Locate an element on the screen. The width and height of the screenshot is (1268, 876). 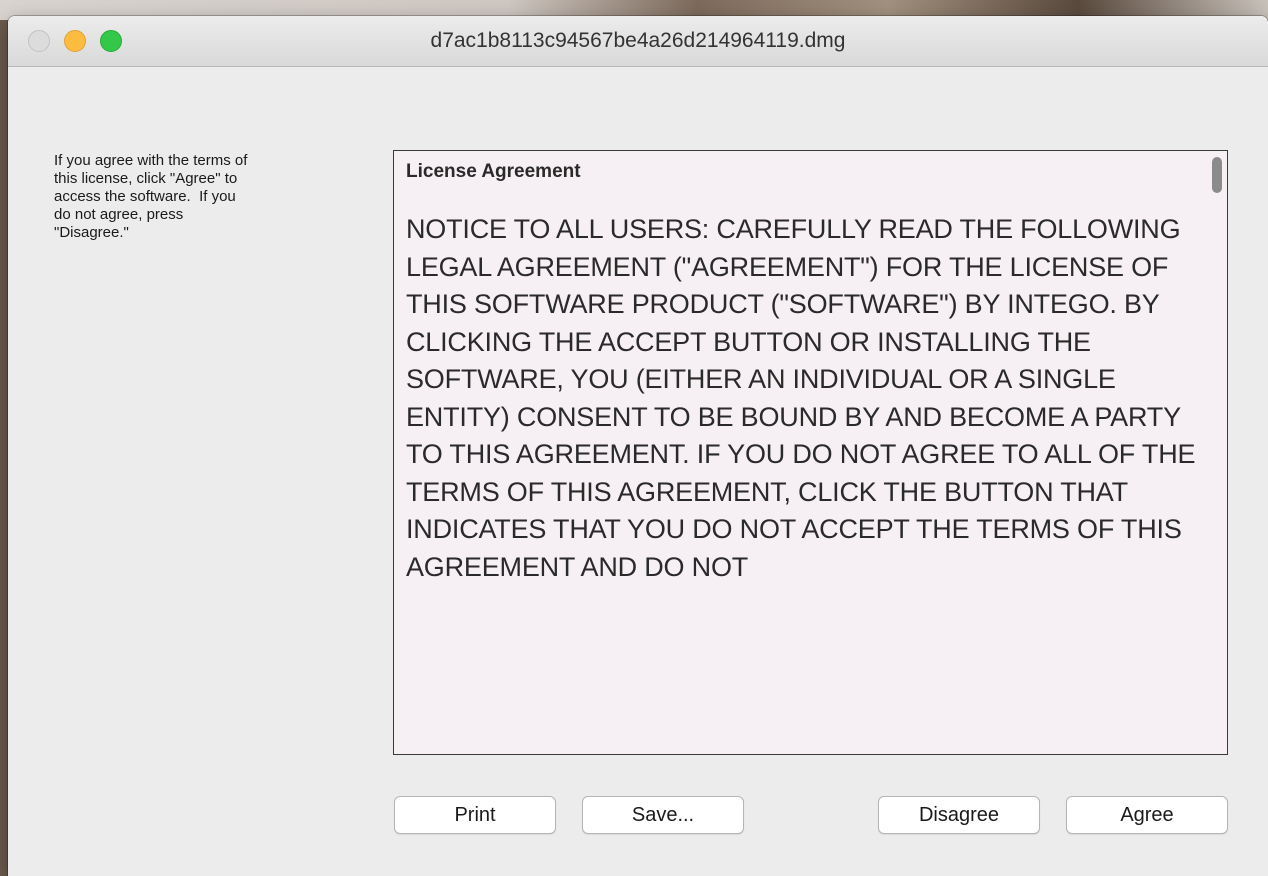
title-bar: d7ac1b8113c94567be4a26d214964119.dmg is located at coordinates (638, 41).